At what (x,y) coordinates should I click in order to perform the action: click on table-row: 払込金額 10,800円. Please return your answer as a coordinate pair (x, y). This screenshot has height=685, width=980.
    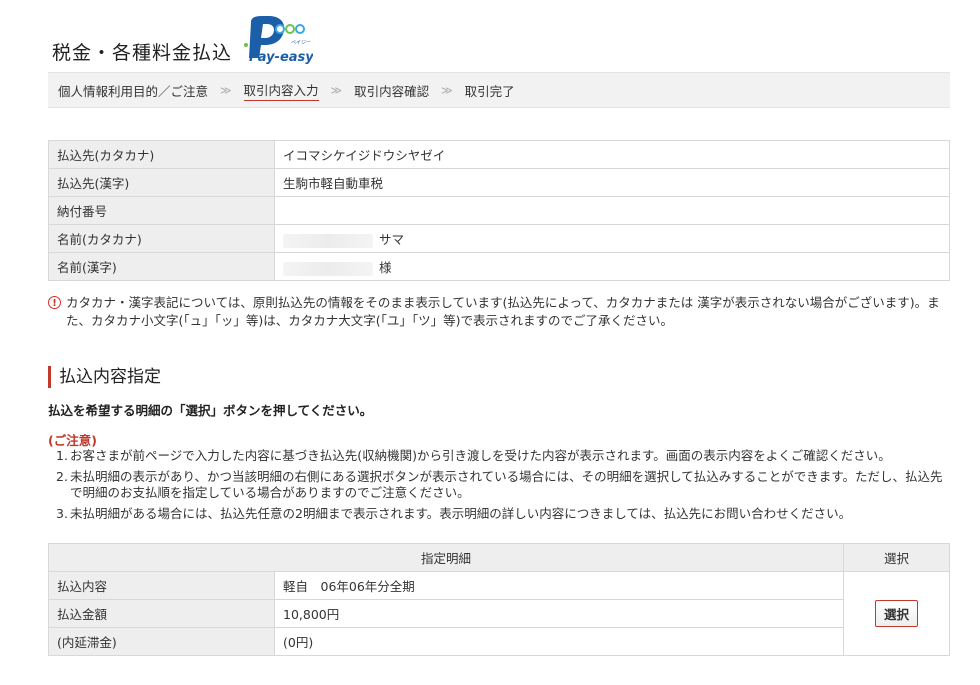
    Looking at the image, I should click on (499, 613).